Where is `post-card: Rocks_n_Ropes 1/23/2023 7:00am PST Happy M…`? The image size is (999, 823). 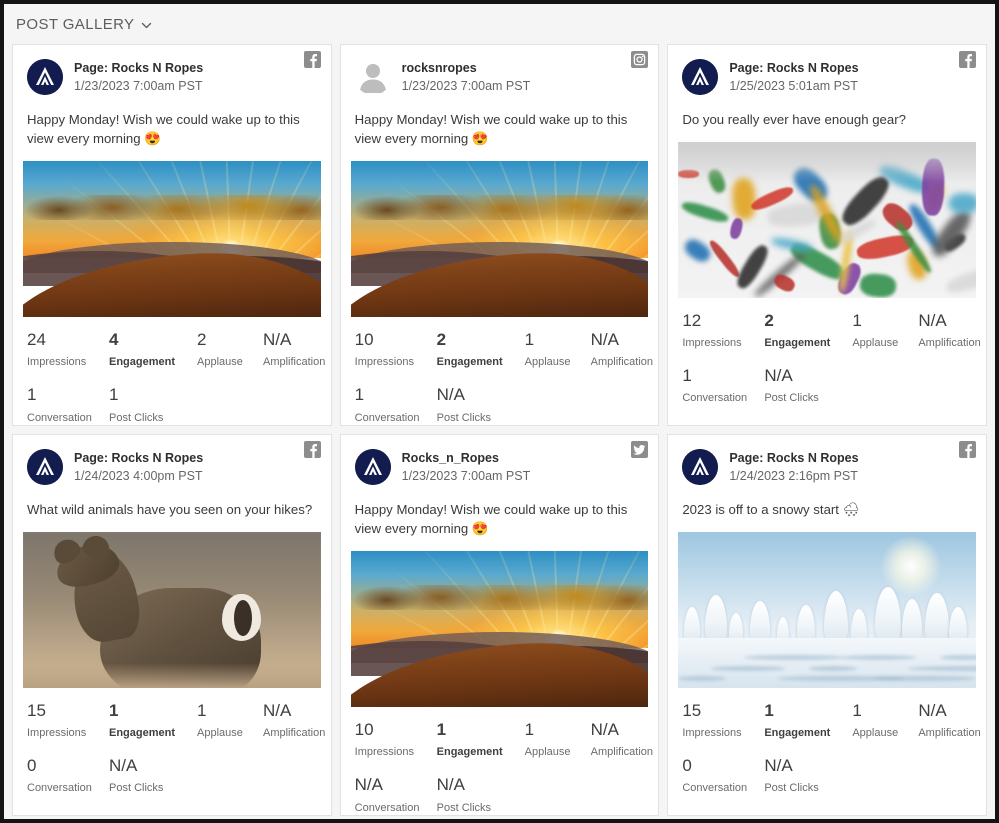 post-card: Rocks_n_Ropes 1/23/2023 7:00am PST Happy M… is located at coordinates (499, 625).